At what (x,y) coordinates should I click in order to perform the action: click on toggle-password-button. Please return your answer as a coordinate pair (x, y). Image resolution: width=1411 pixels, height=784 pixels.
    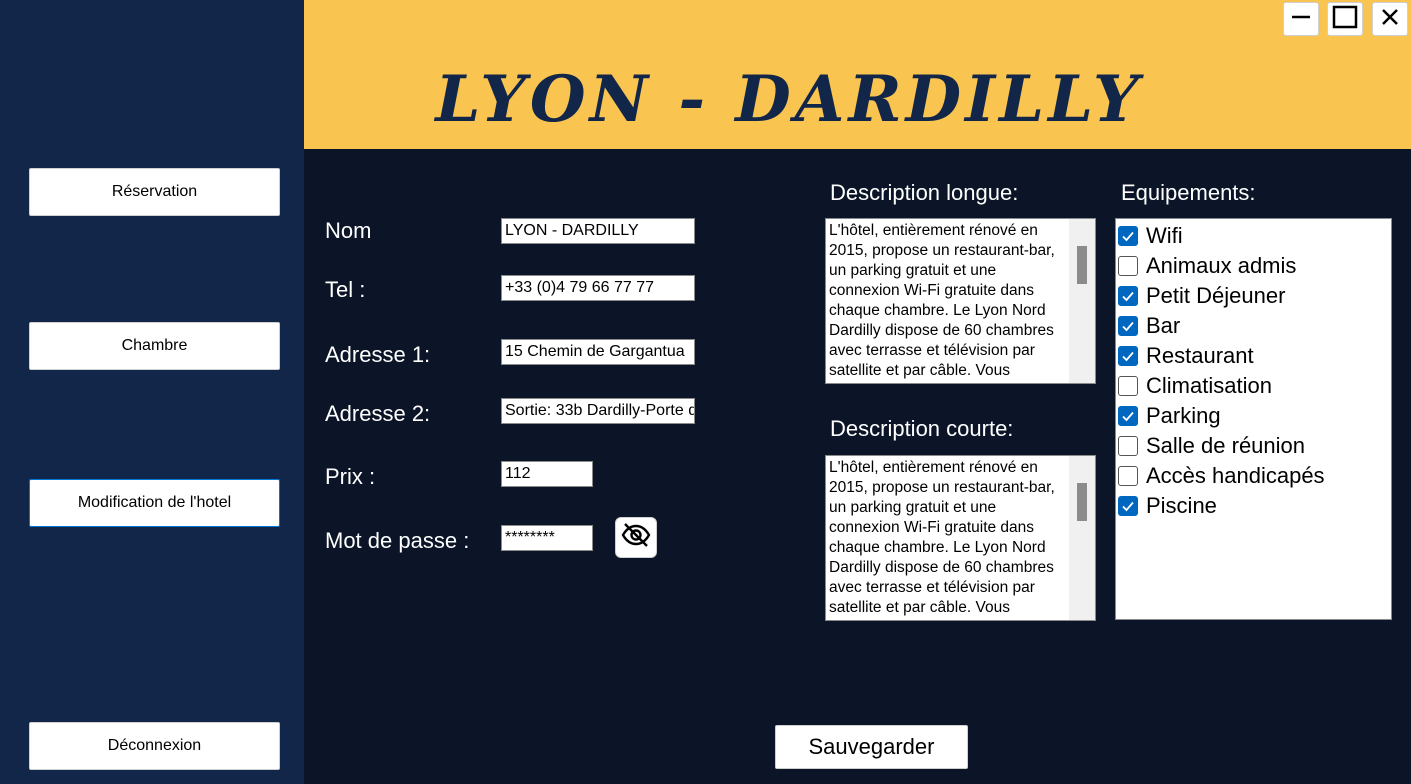
    Looking at the image, I should click on (636, 537).